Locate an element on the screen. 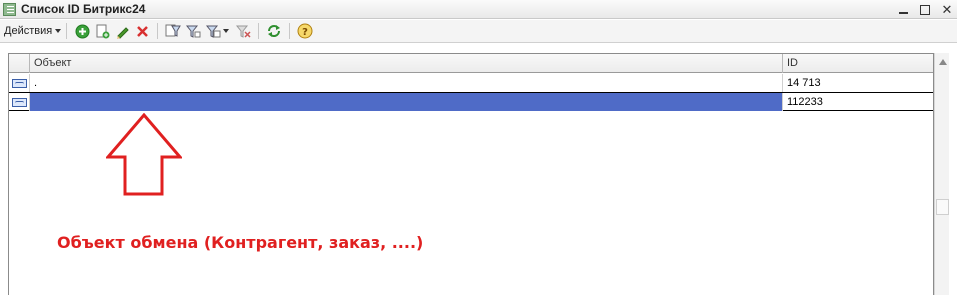  minimize-icon is located at coordinates (903, 12).